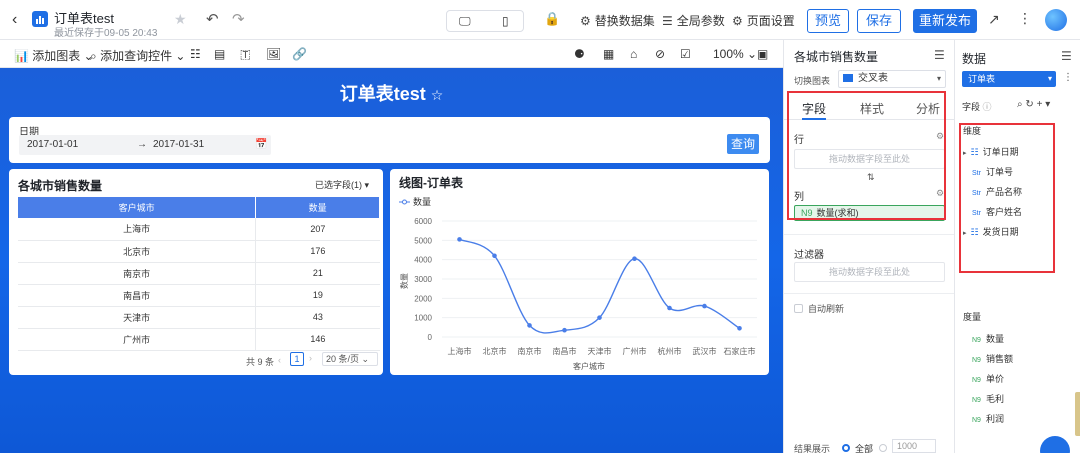 This screenshot has width=1080, height=453. What do you see at coordinates (273, 54) in the screenshot?
I see `image-component-icon: 🖼` at bounding box center [273, 54].